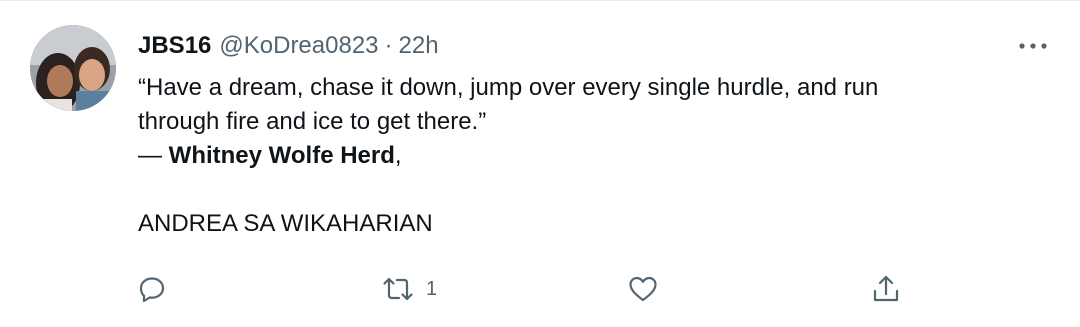  I want to click on quote-attribution: — Whitney Wolfe Herd,, so click(588, 156).